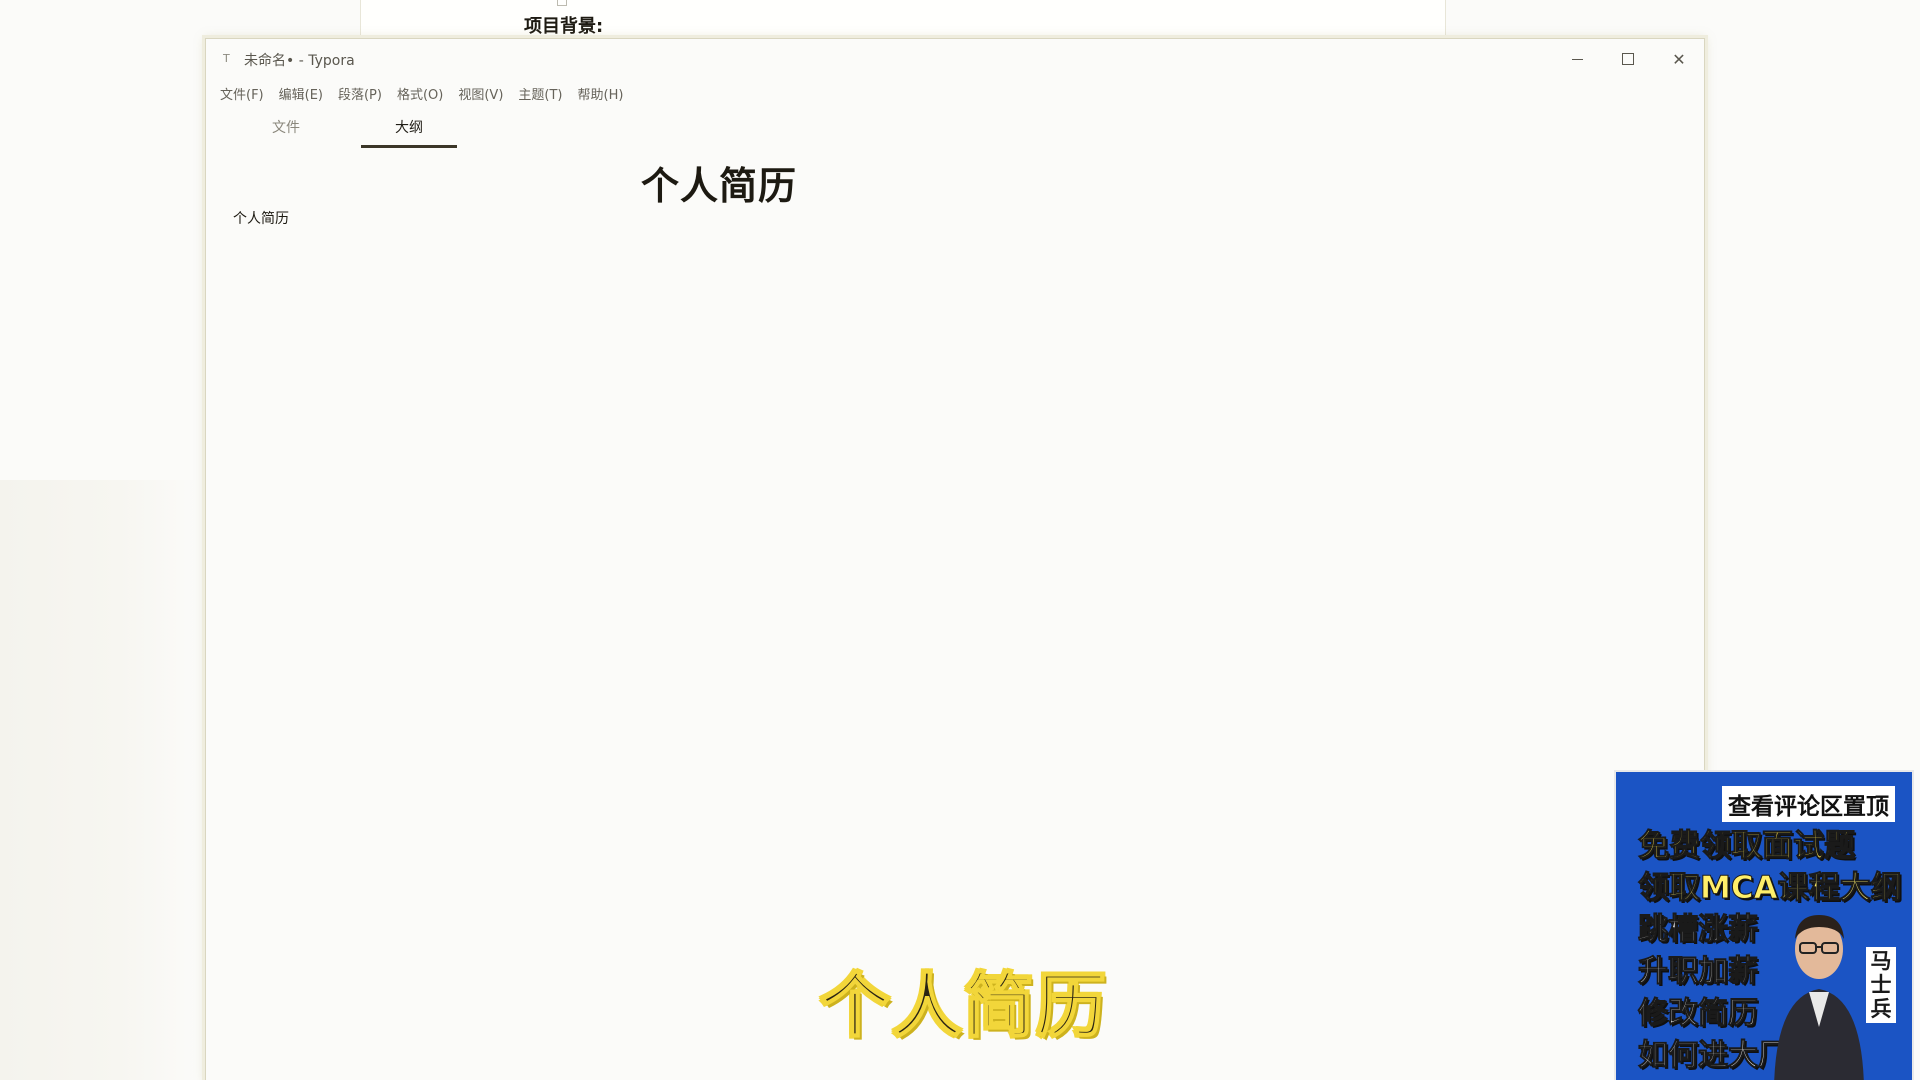 The image size is (1920, 1080). I want to click on maximize-icon, so click(1628, 59).